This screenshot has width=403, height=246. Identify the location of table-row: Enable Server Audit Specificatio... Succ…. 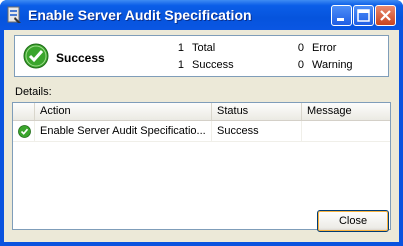
(201, 131).